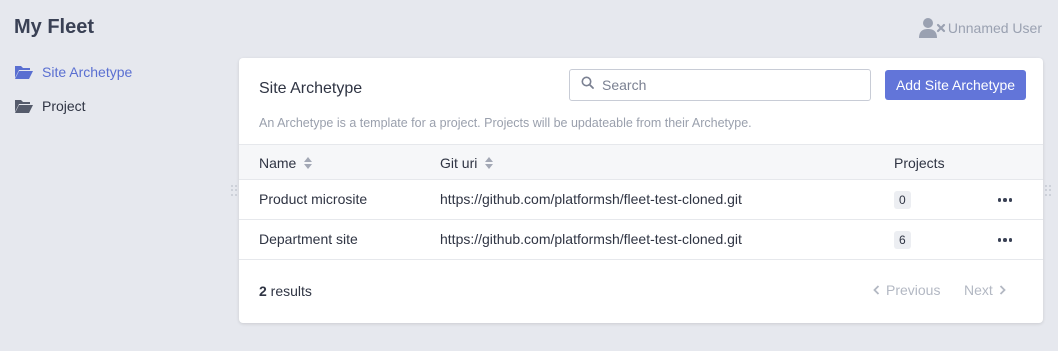  I want to click on search-icon, so click(587, 85).